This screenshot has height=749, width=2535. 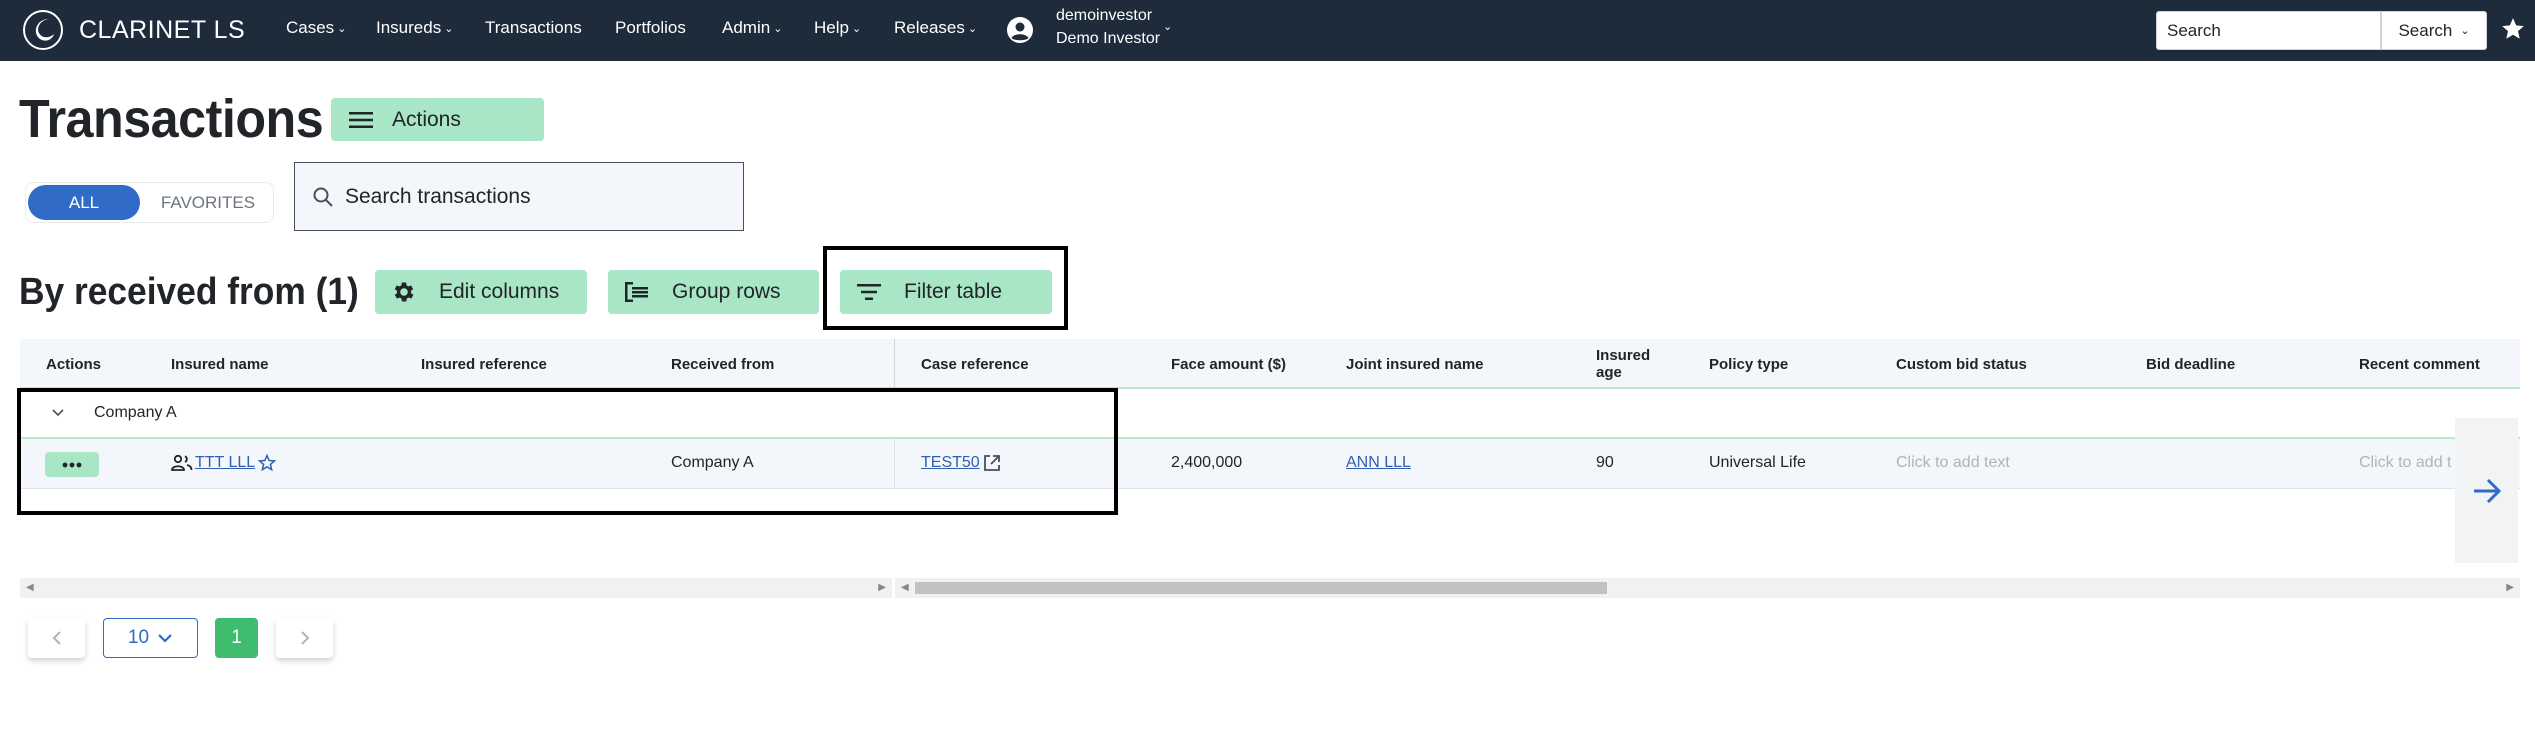 I want to click on filter-table-button: Filter table, so click(x=946, y=292).